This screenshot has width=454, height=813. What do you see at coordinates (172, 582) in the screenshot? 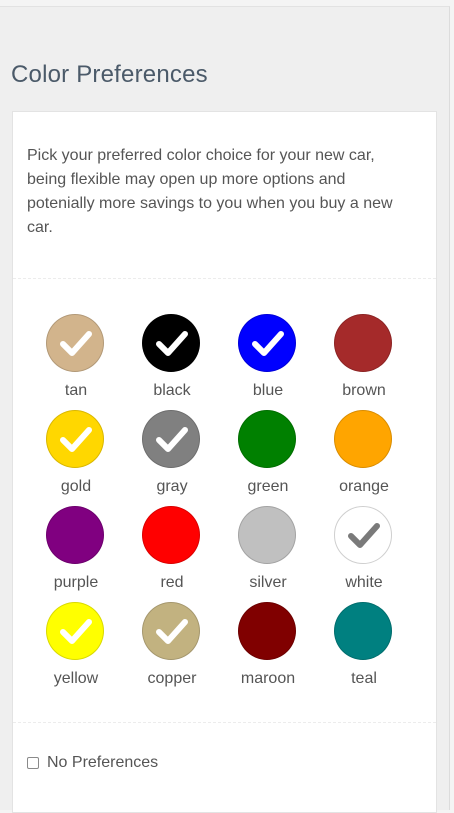
I see `color-label: red` at bounding box center [172, 582].